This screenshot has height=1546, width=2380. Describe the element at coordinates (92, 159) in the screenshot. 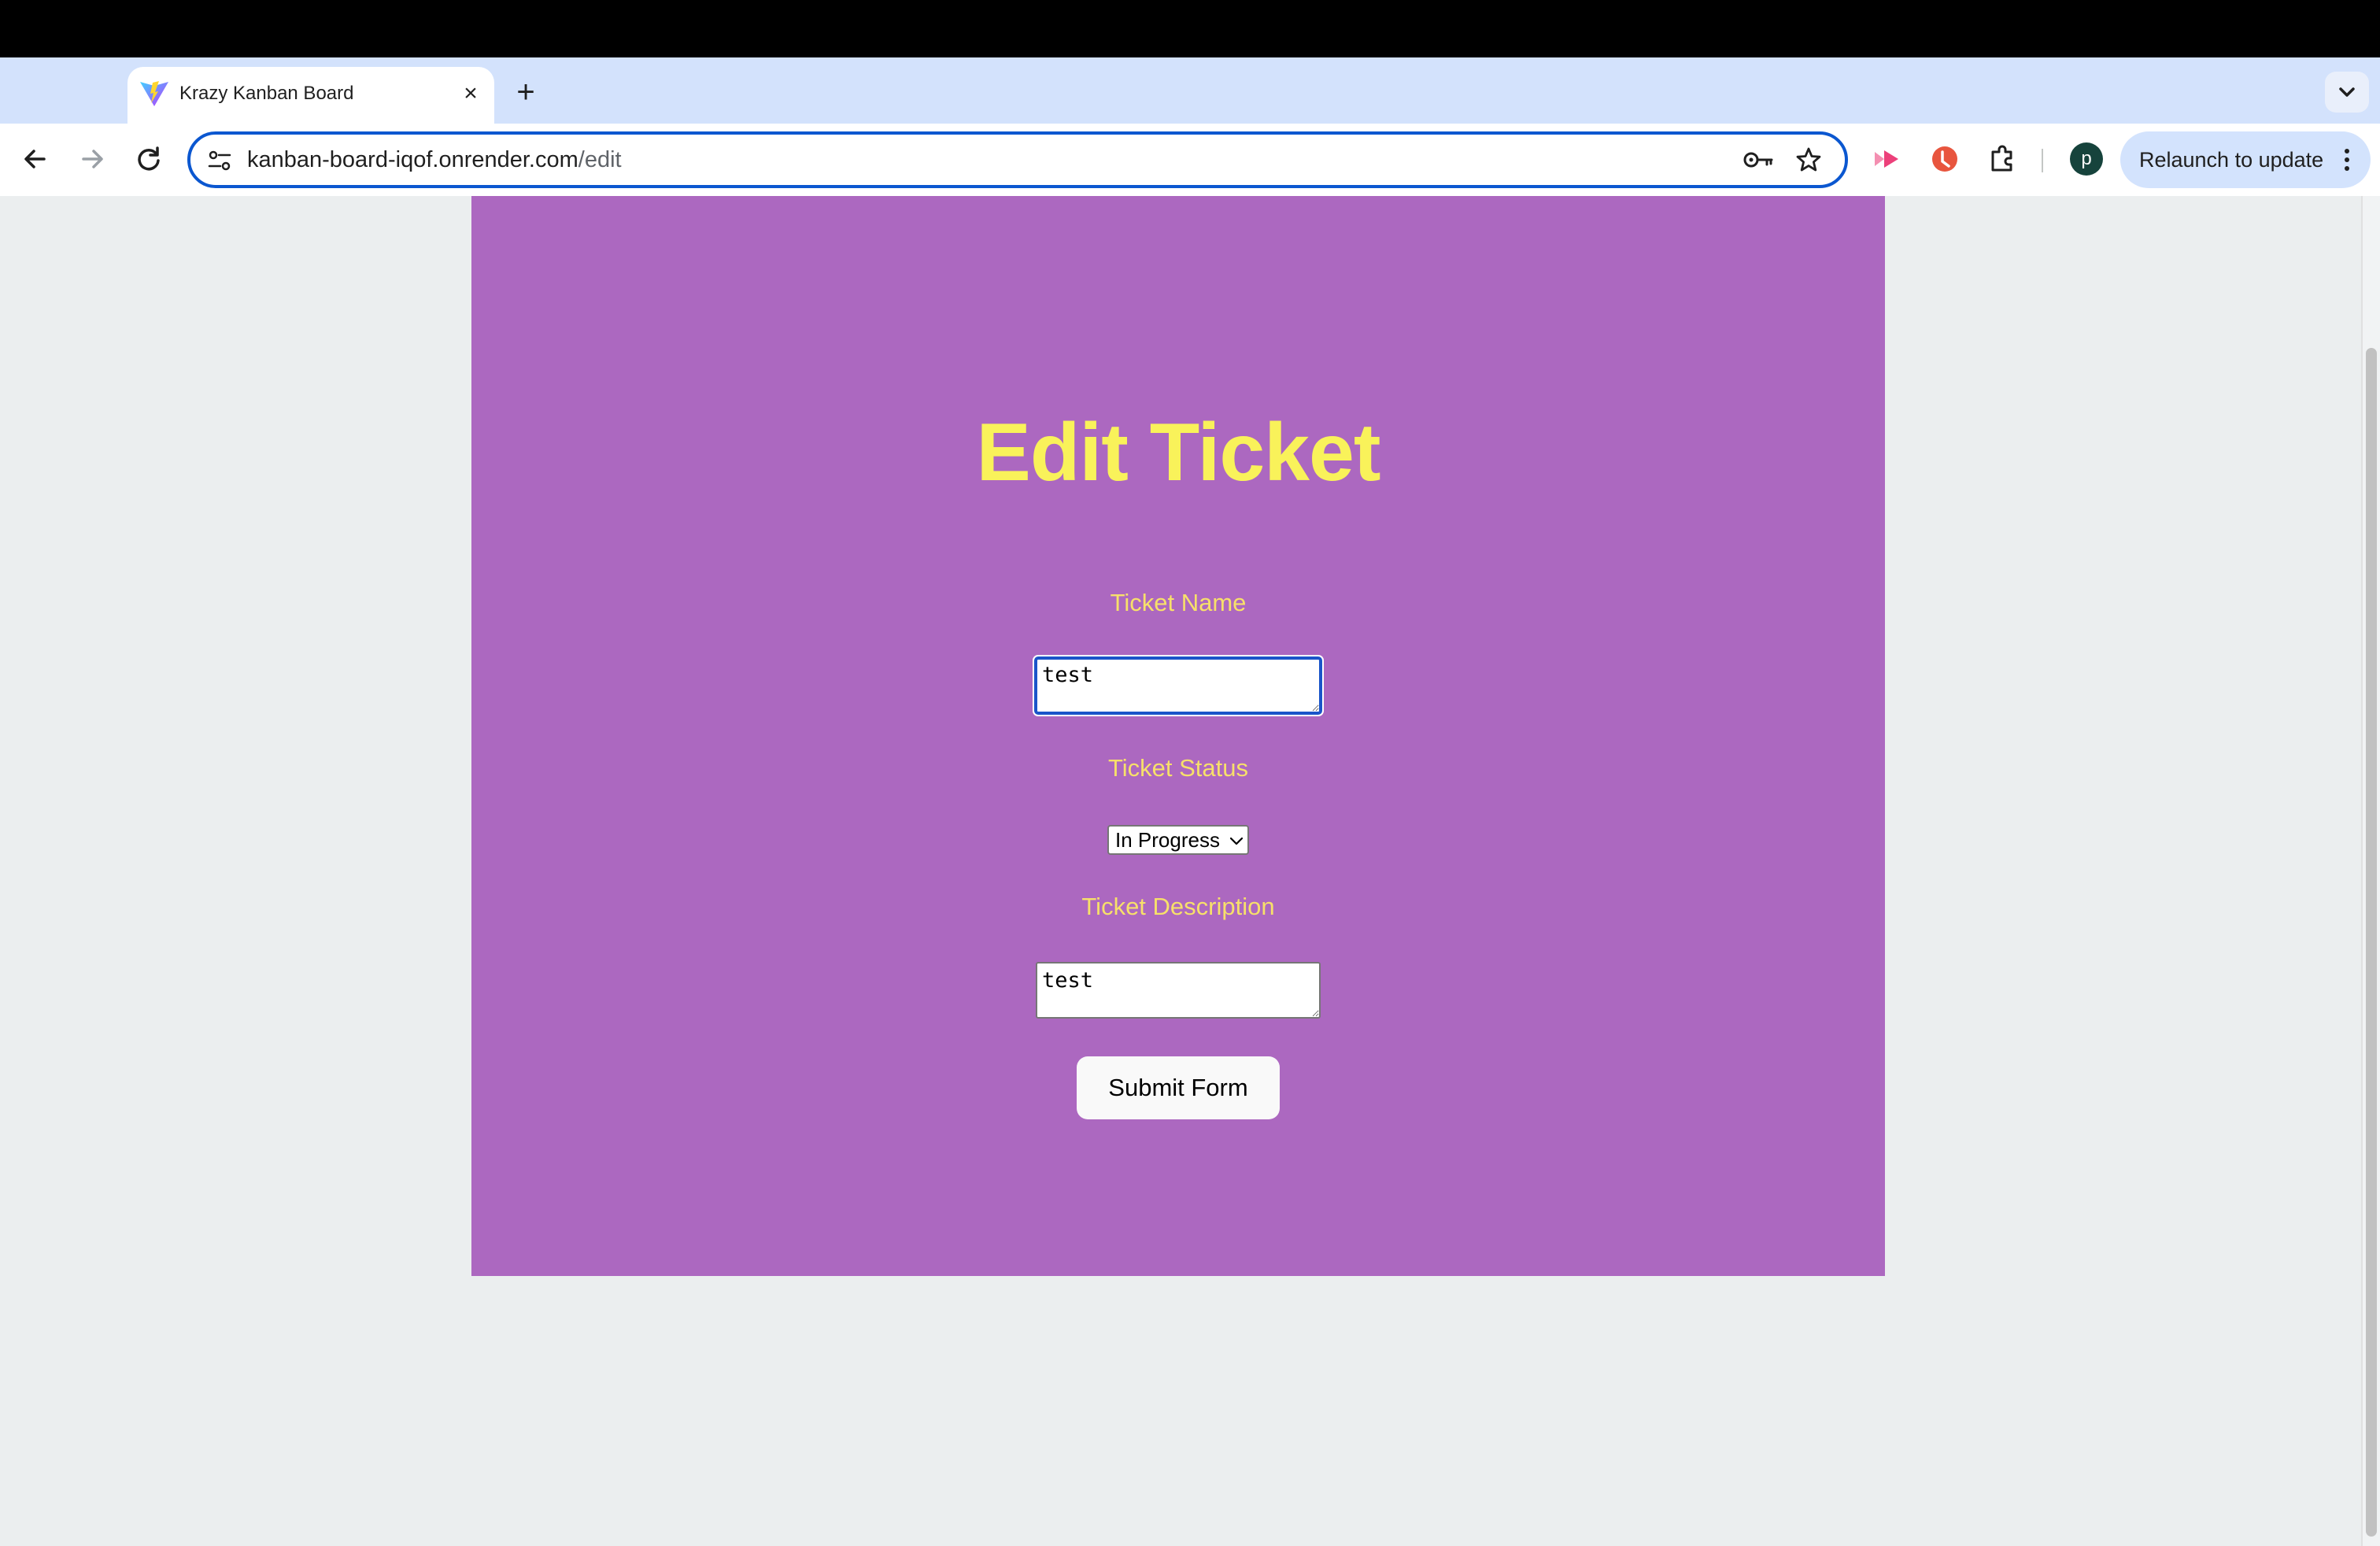

I see `forward-arrow-icon` at that location.